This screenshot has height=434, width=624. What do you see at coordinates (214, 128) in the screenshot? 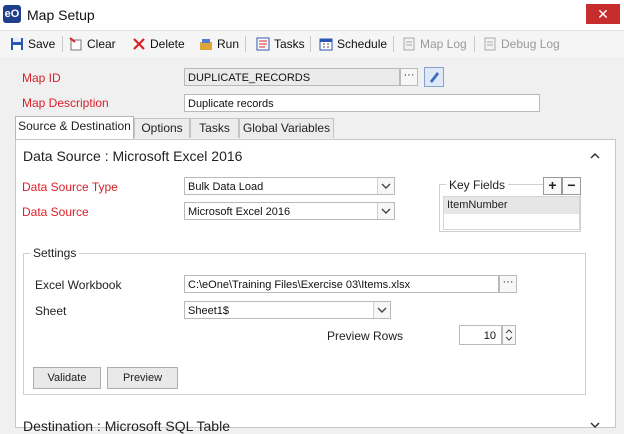
I see `tab-tasks: Tasks` at bounding box center [214, 128].